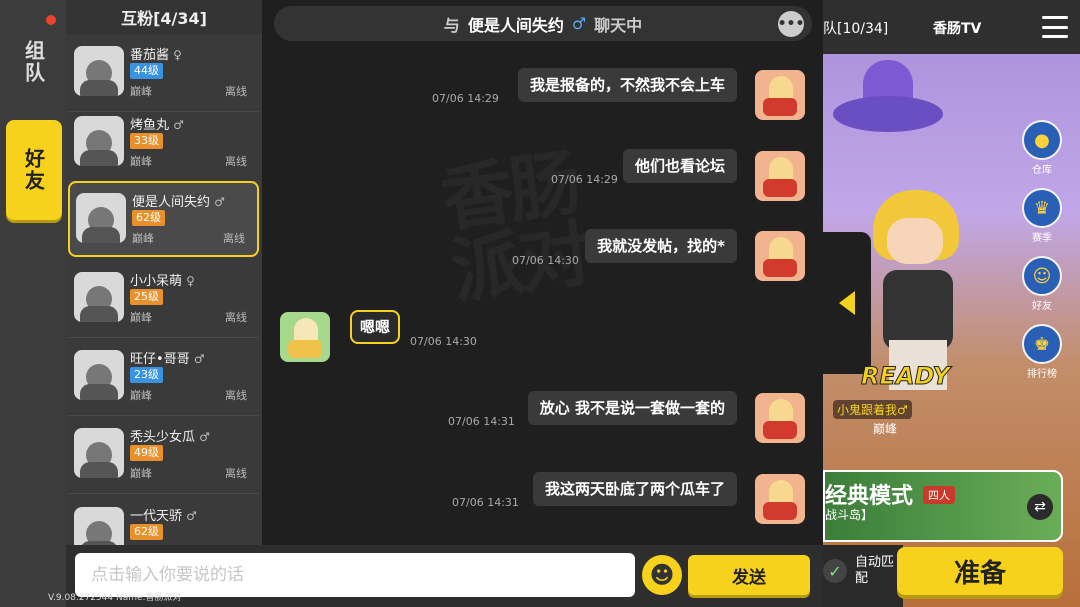 This screenshot has width=1080, height=607. I want to click on ready-status: READY, so click(906, 376).